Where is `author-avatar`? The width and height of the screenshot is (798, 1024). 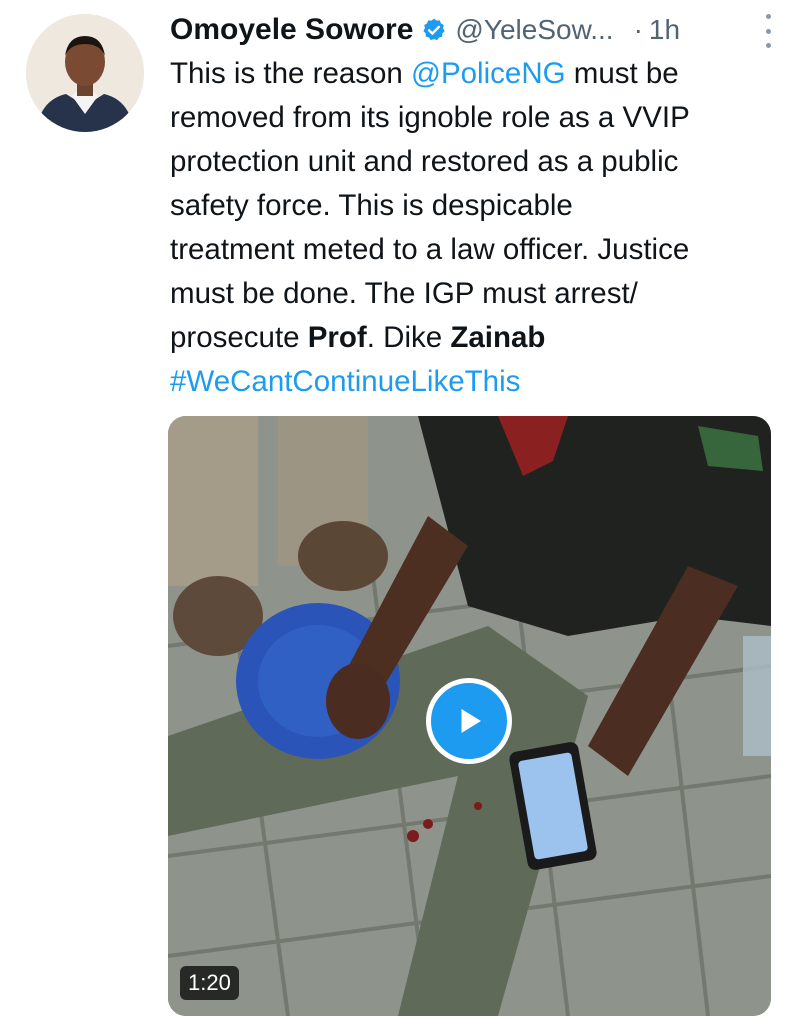 author-avatar is located at coordinates (85, 73).